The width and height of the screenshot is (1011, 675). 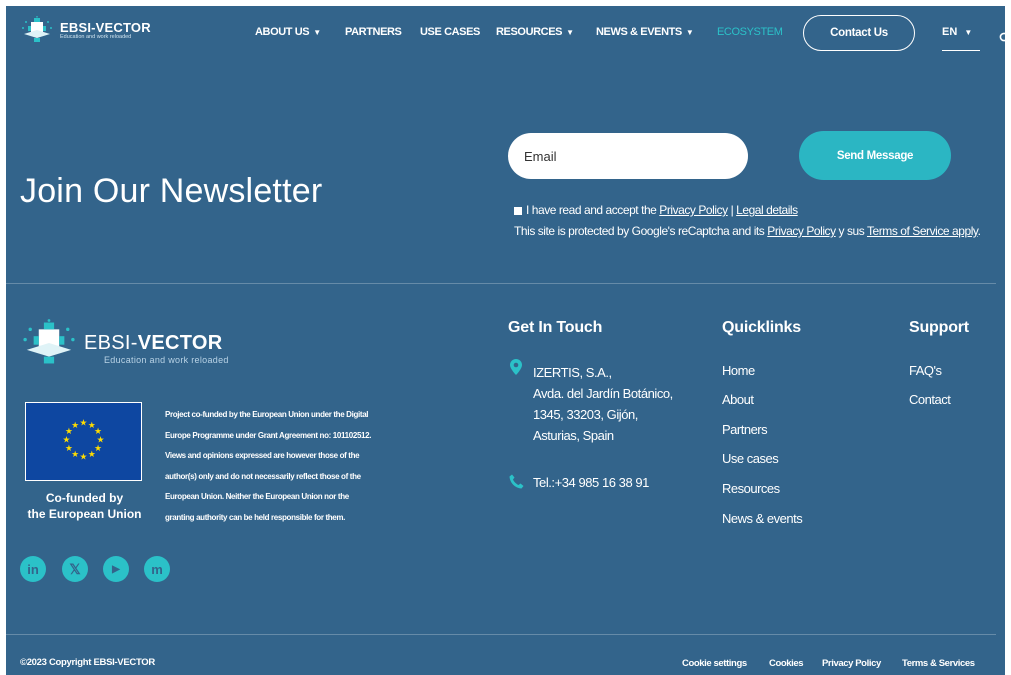 What do you see at coordinates (288, 32) in the screenshot?
I see `nav-about-us: ABOUT US ▼` at bounding box center [288, 32].